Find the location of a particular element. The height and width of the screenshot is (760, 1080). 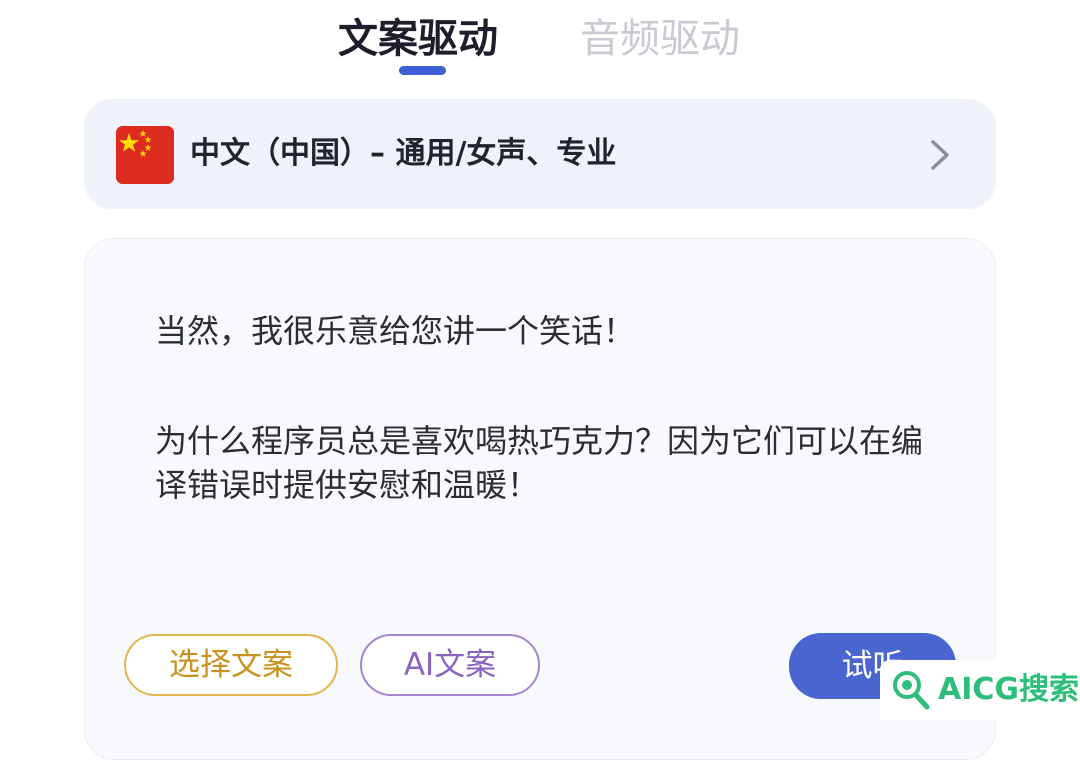

active-tab-indicator is located at coordinates (422, 70).